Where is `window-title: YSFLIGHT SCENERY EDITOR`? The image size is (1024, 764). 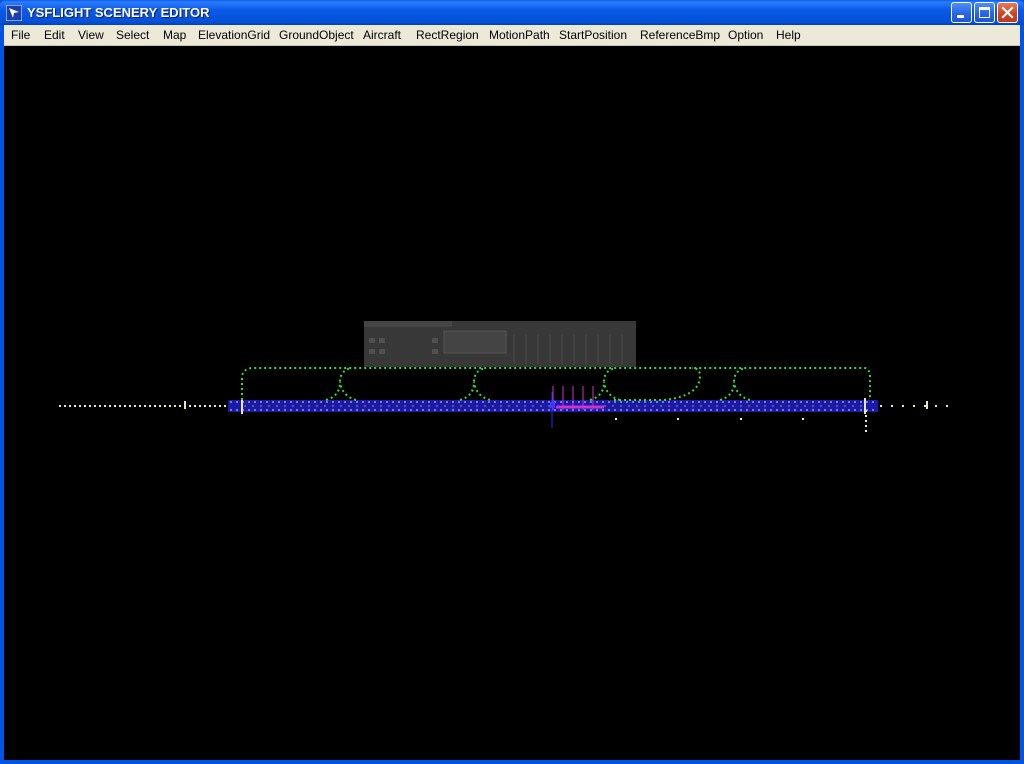 window-title: YSFLIGHT SCENERY EDITOR is located at coordinates (118, 12).